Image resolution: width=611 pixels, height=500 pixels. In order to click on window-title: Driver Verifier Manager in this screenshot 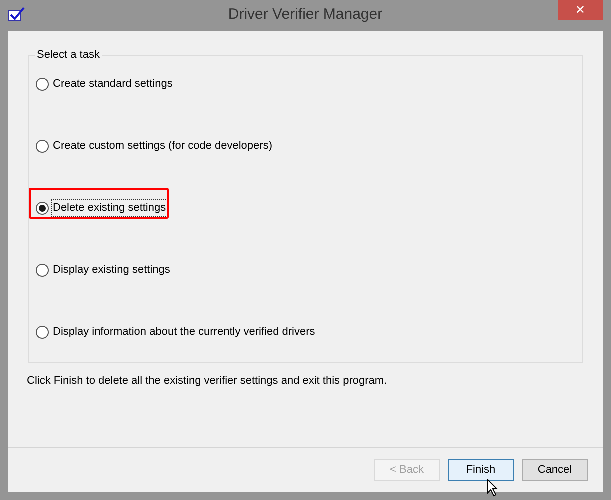, I will do `click(305, 15)`.